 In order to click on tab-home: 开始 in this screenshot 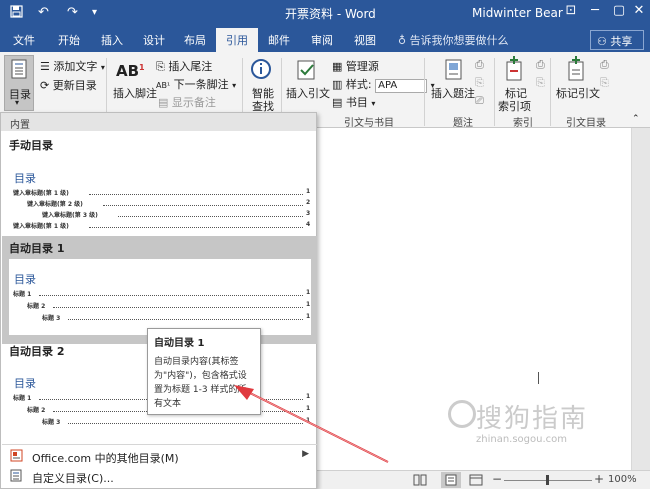, I will do `click(69, 40)`.